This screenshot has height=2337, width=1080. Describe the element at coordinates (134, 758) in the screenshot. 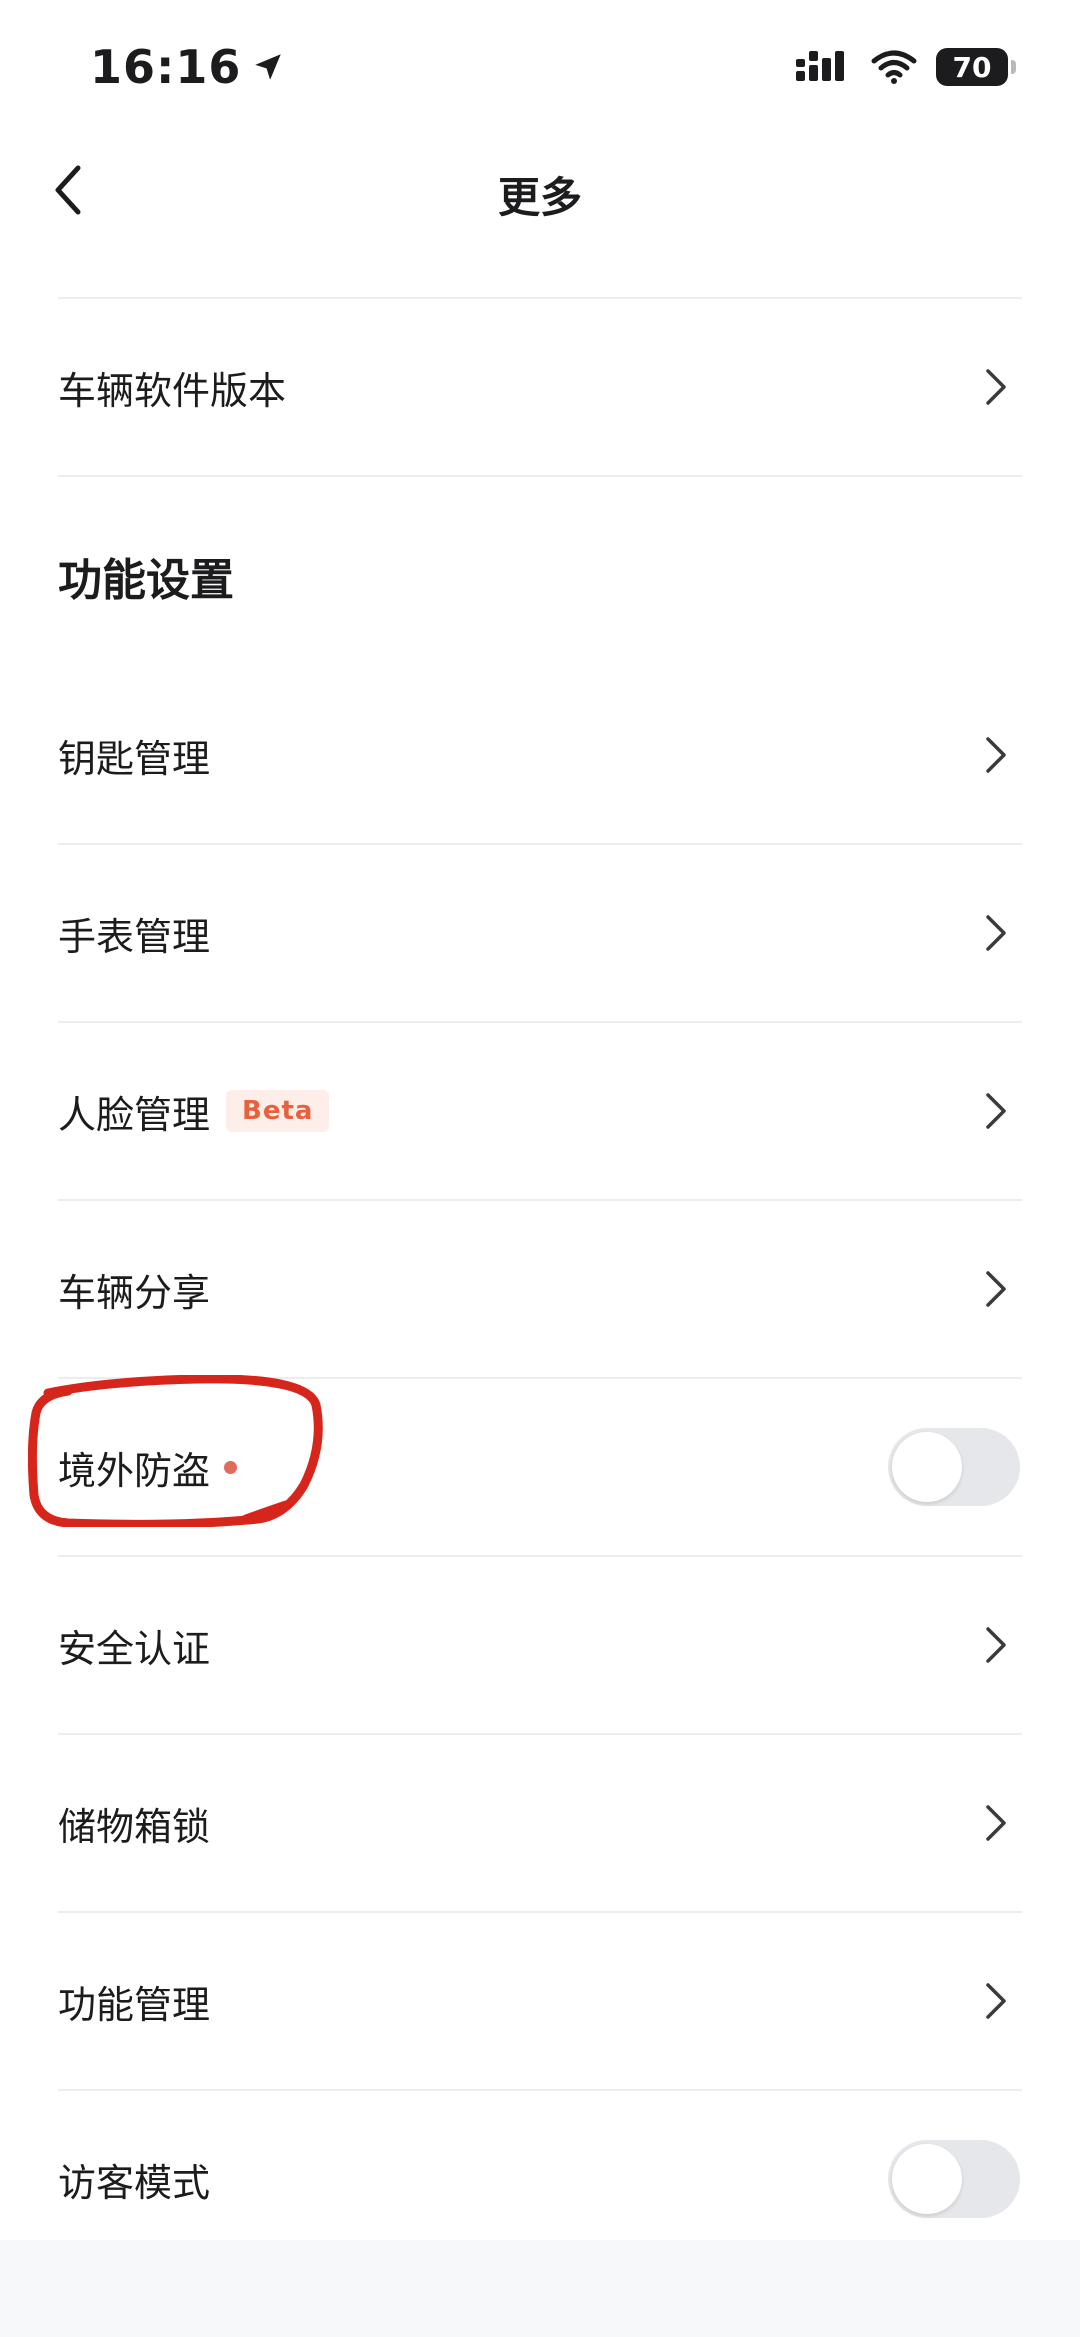

I see `row-label: 钥匙管理` at that location.